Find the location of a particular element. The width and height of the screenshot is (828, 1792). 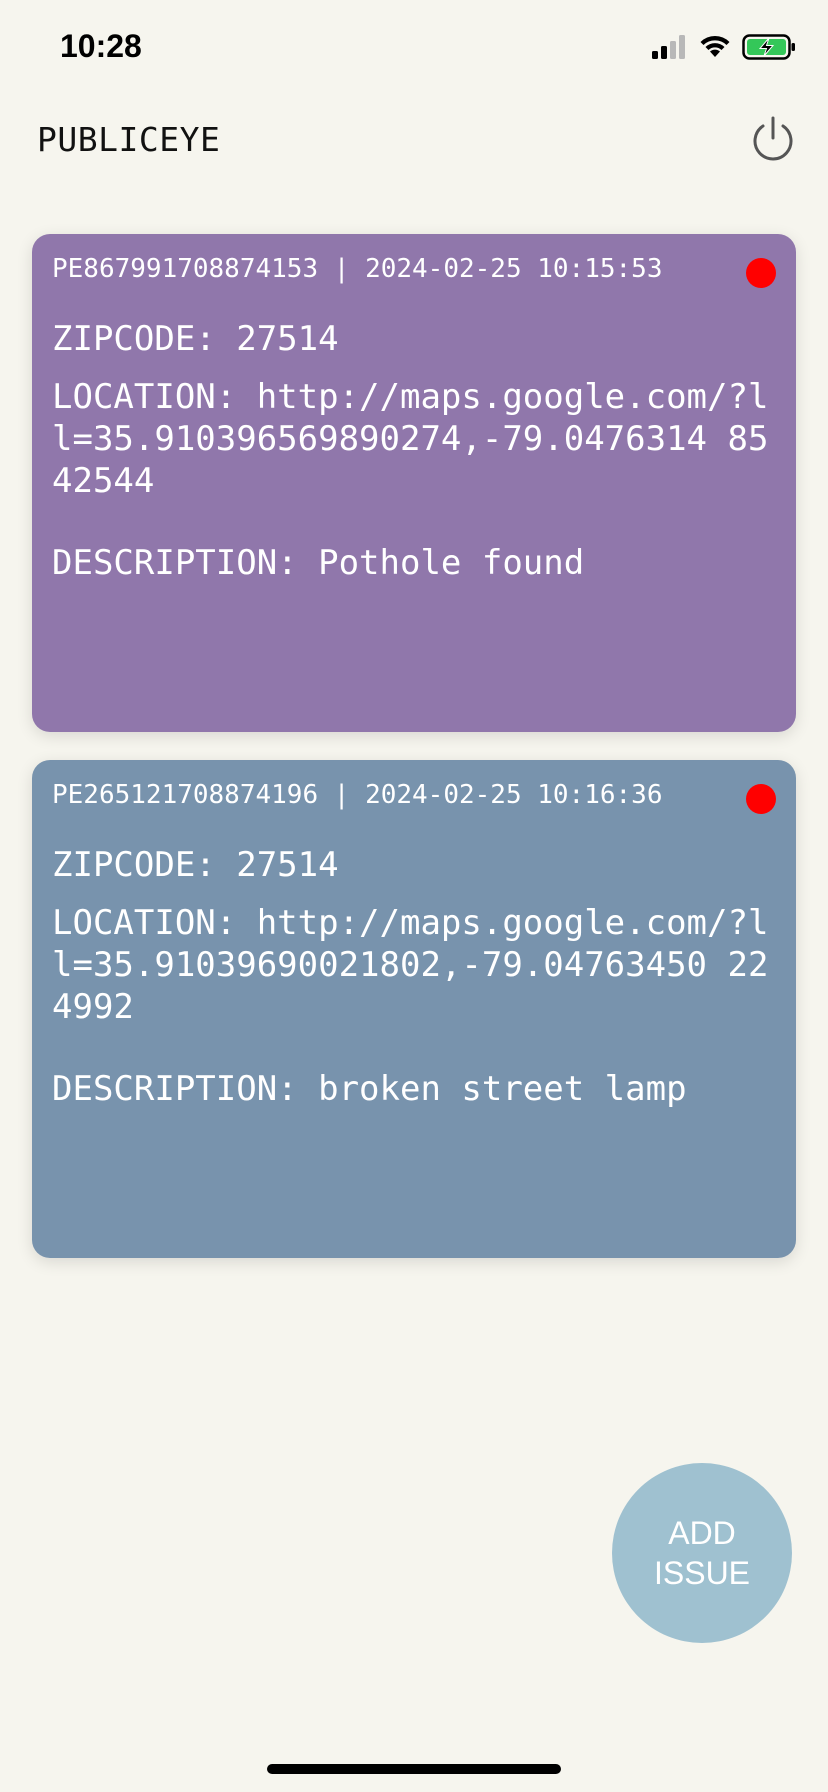

home-indicator is located at coordinates (414, 1769).